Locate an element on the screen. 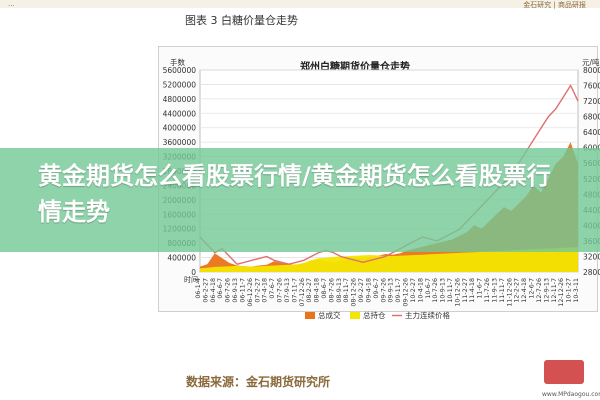  legend-label: 总持仓 is located at coordinates (374, 315).